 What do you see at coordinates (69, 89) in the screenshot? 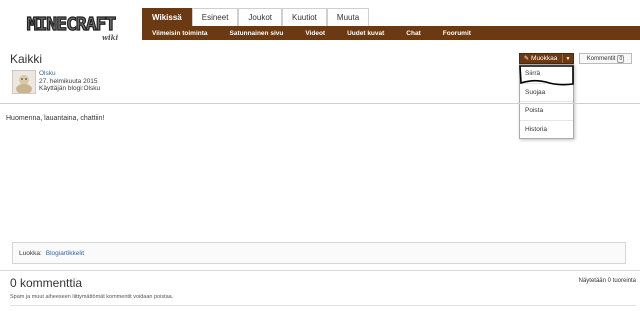
I see `user-blog-link: Käyttäjän blogi:Olsku` at bounding box center [69, 89].